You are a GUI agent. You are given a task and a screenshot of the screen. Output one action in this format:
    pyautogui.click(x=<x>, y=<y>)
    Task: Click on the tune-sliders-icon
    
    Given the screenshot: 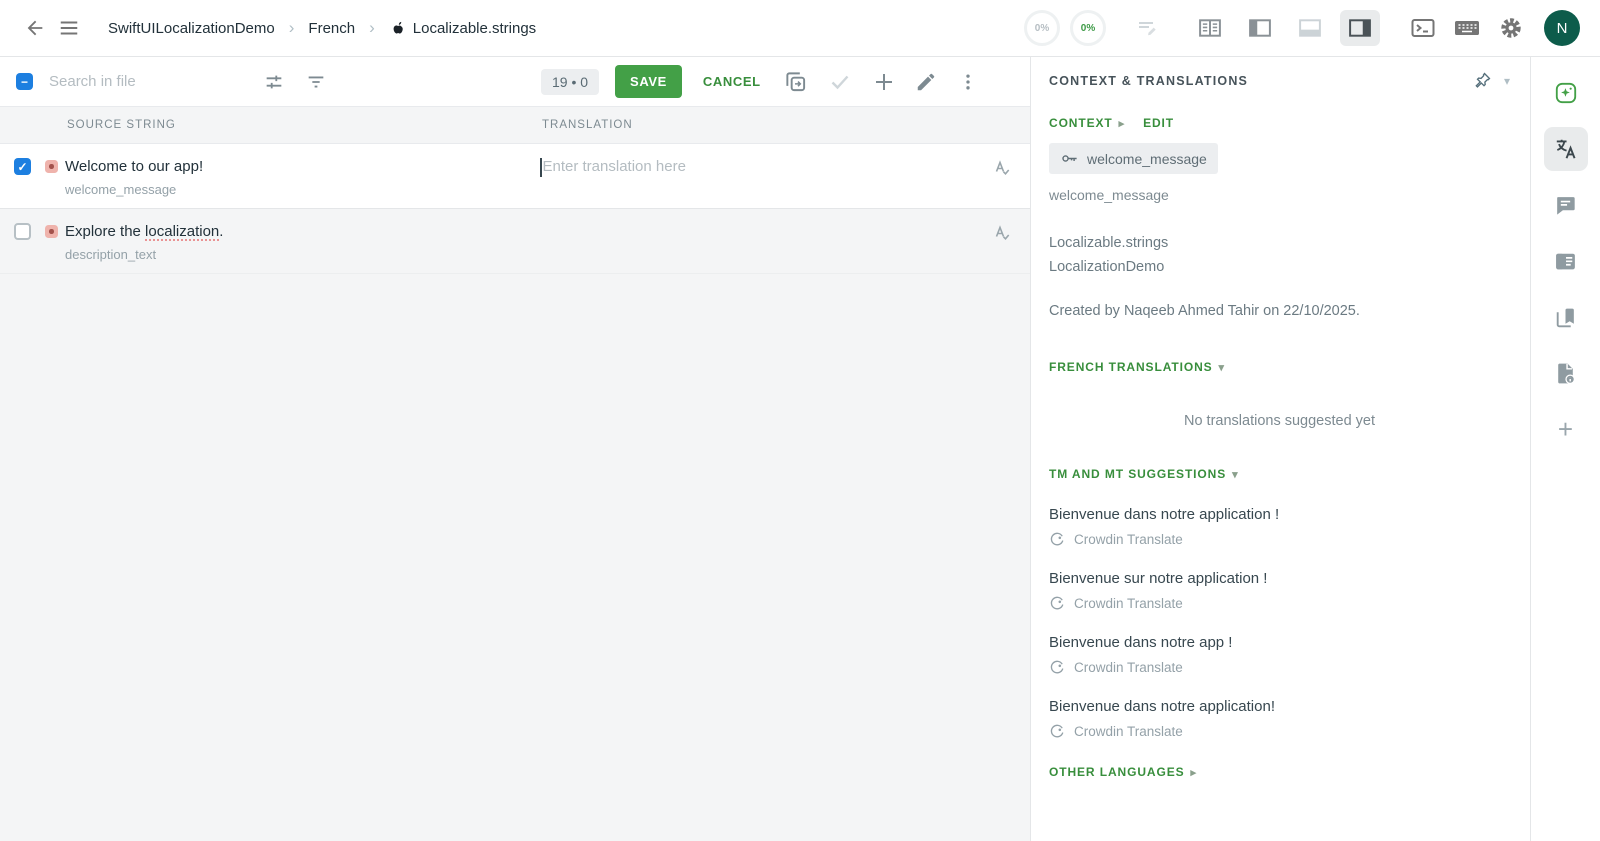 What is the action you would take?
    pyautogui.click(x=274, y=81)
    